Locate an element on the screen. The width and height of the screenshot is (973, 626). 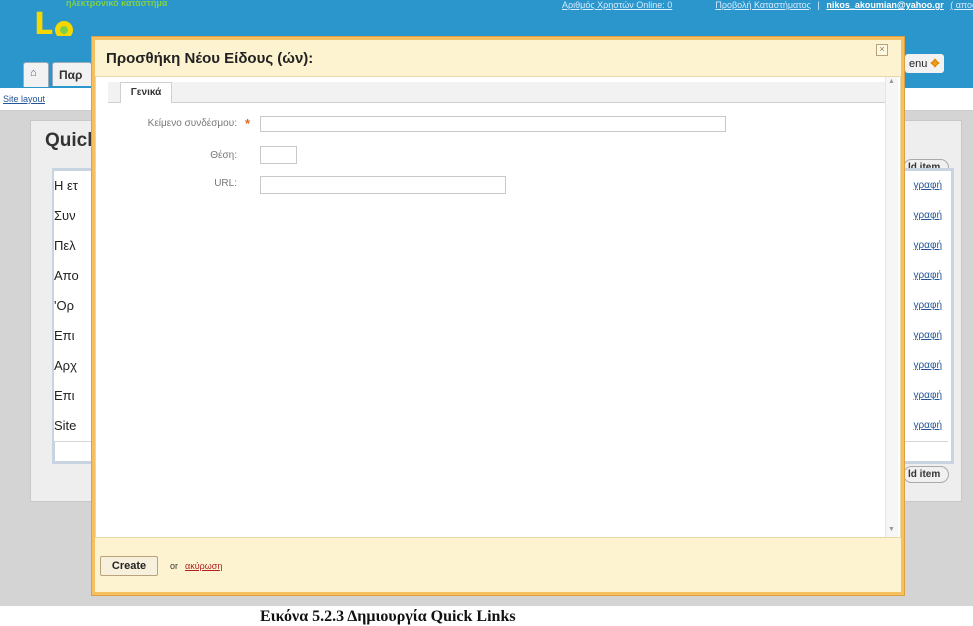
users-online-link: Αριθμός Χρηστών Online: 0 is located at coordinates (617, 5).